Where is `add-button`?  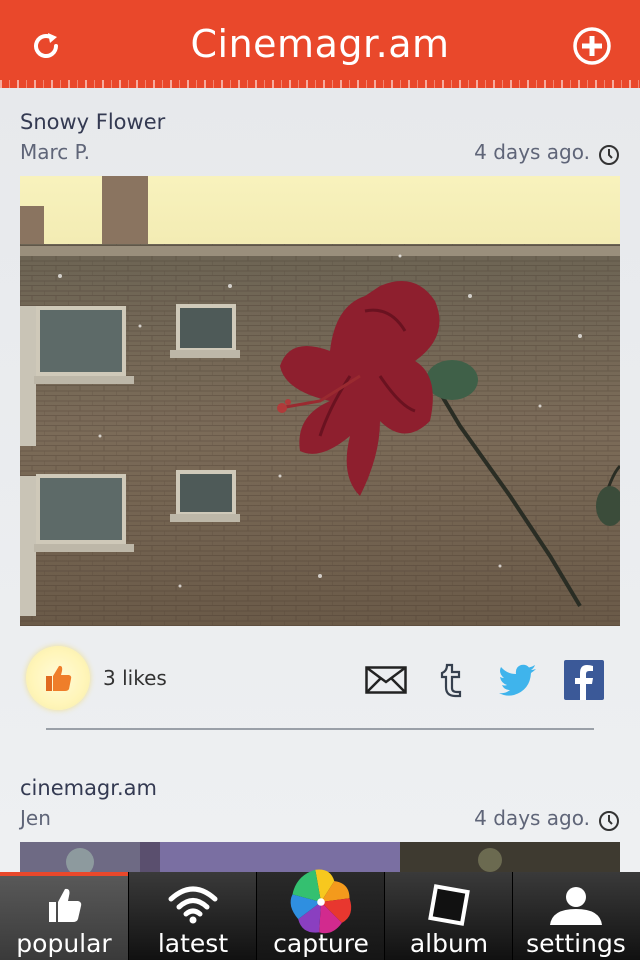 add-button is located at coordinates (592, 46).